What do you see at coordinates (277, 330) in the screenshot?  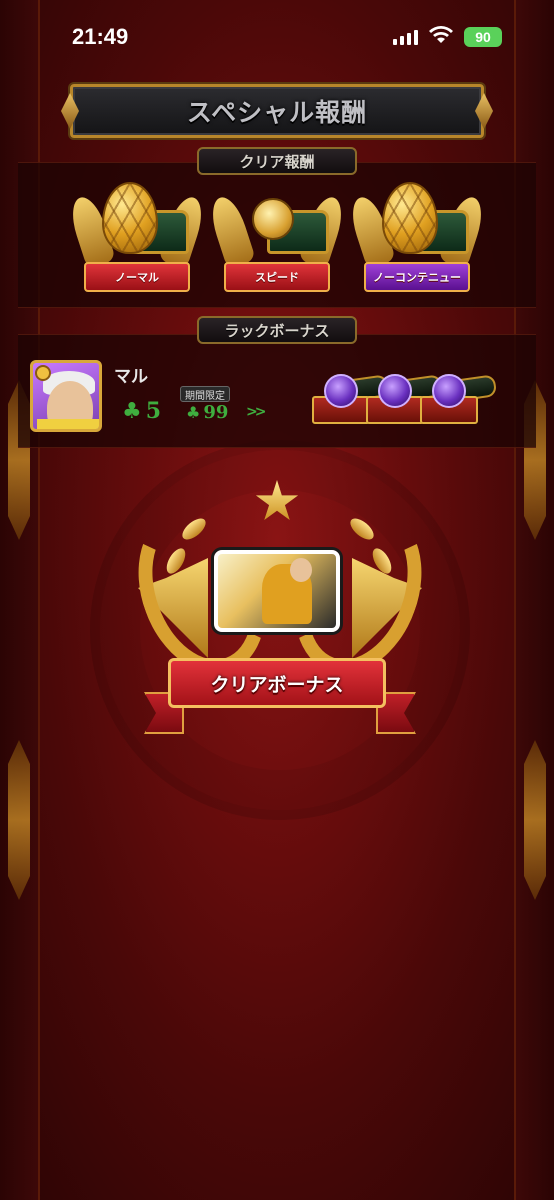 I see `luck-bonus-label: ラックボーナス` at bounding box center [277, 330].